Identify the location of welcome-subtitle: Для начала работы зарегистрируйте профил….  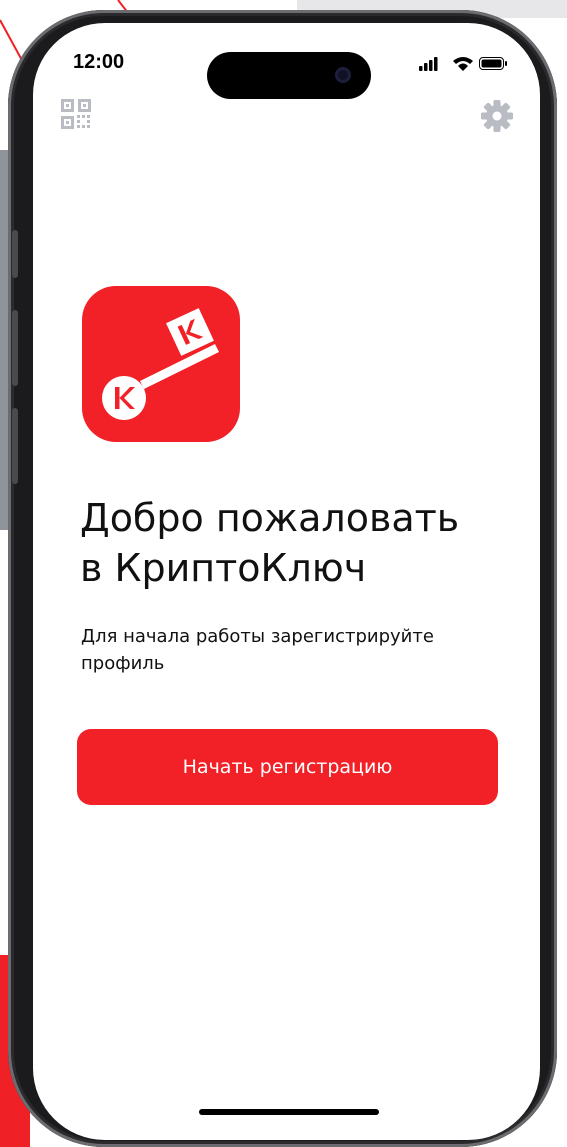
(291, 650).